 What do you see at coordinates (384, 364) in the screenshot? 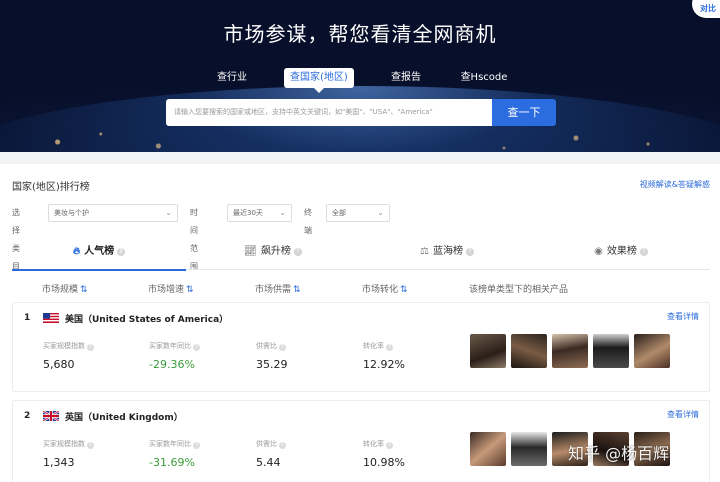
I see `conversion-value: 12.92%` at bounding box center [384, 364].